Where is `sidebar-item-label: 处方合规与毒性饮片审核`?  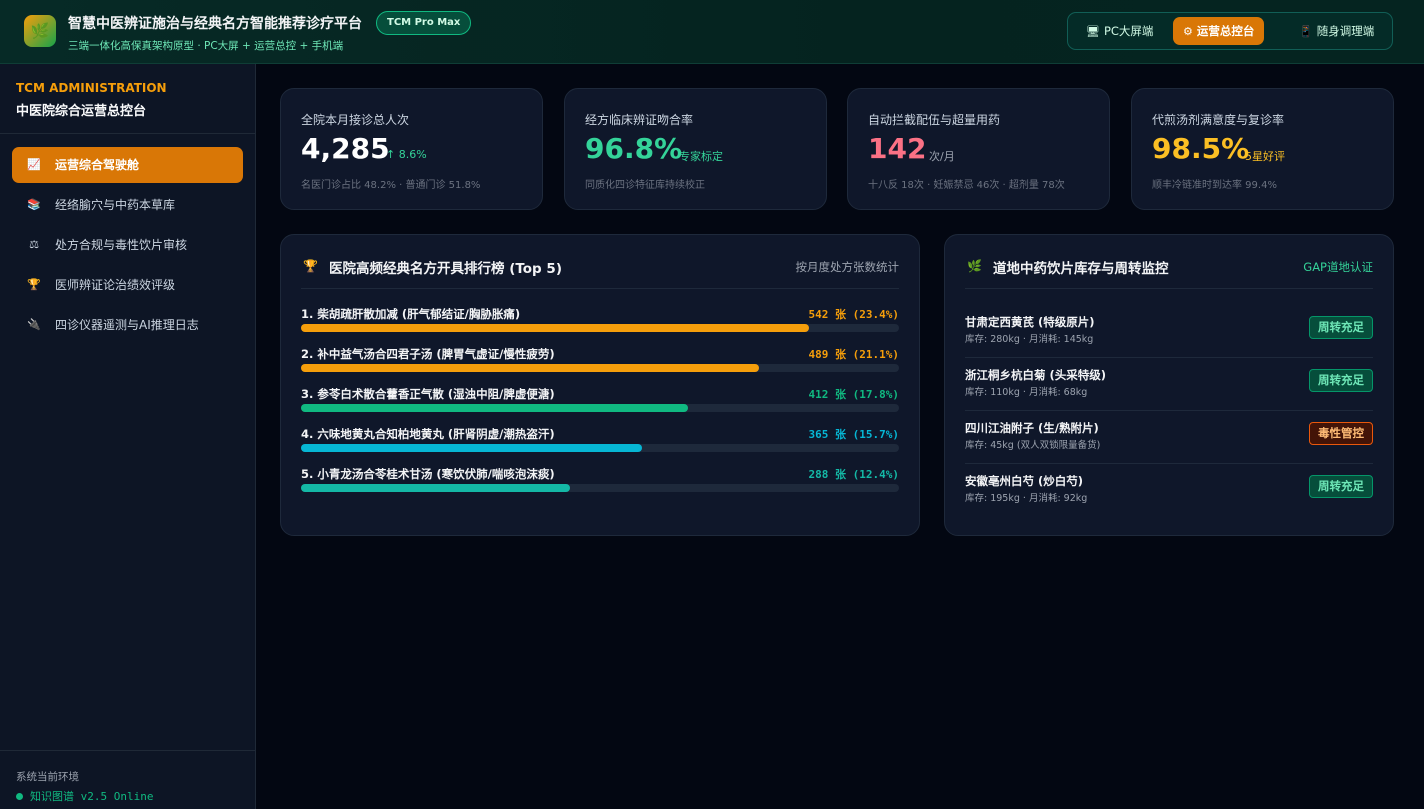
sidebar-item-label: 处方合规与毒性饮片审核 is located at coordinates (121, 245).